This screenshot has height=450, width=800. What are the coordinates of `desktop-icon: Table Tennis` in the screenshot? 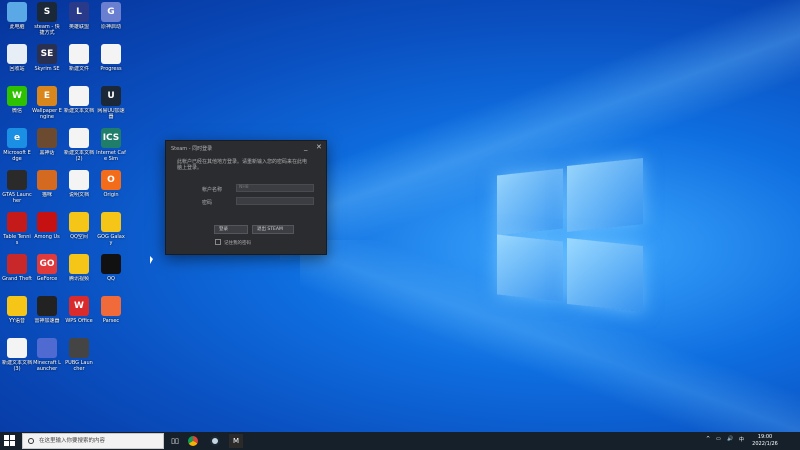 It's located at (17, 232).